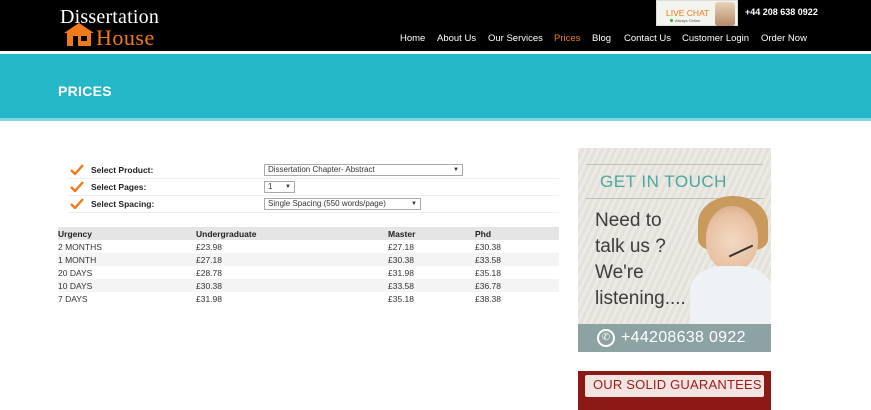  What do you see at coordinates (327, 203) in the screenshot?
I see `spacing-select-value: Single Spacing (550 words/page)` at bounding box center [327, 203].